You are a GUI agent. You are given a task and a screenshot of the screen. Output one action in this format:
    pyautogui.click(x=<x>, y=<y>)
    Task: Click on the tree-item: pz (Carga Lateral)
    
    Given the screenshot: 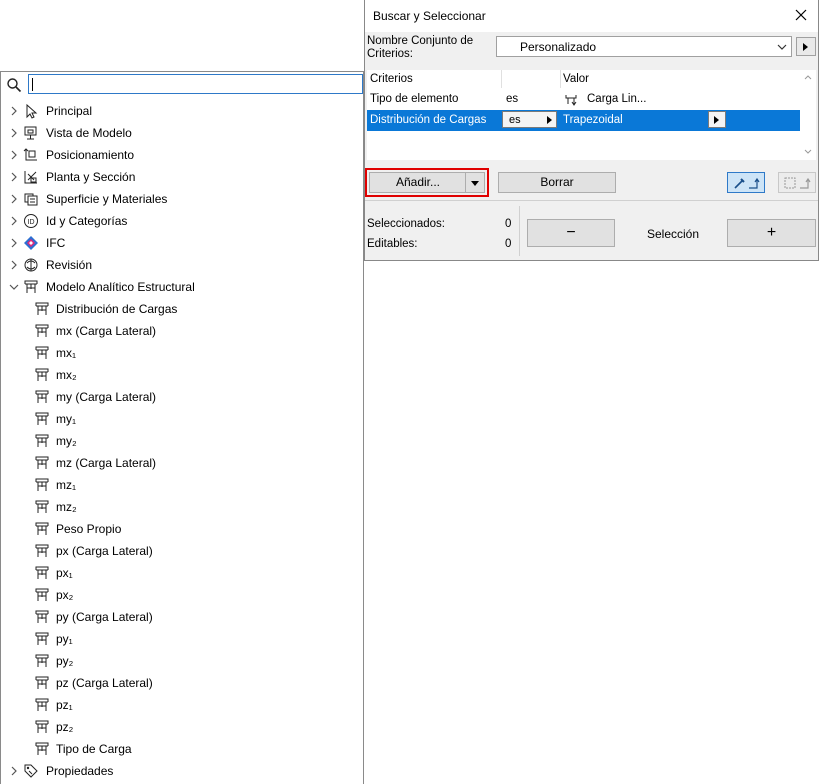 What is the action you would take?
    pyautogui.click(x=182, y=683)
    